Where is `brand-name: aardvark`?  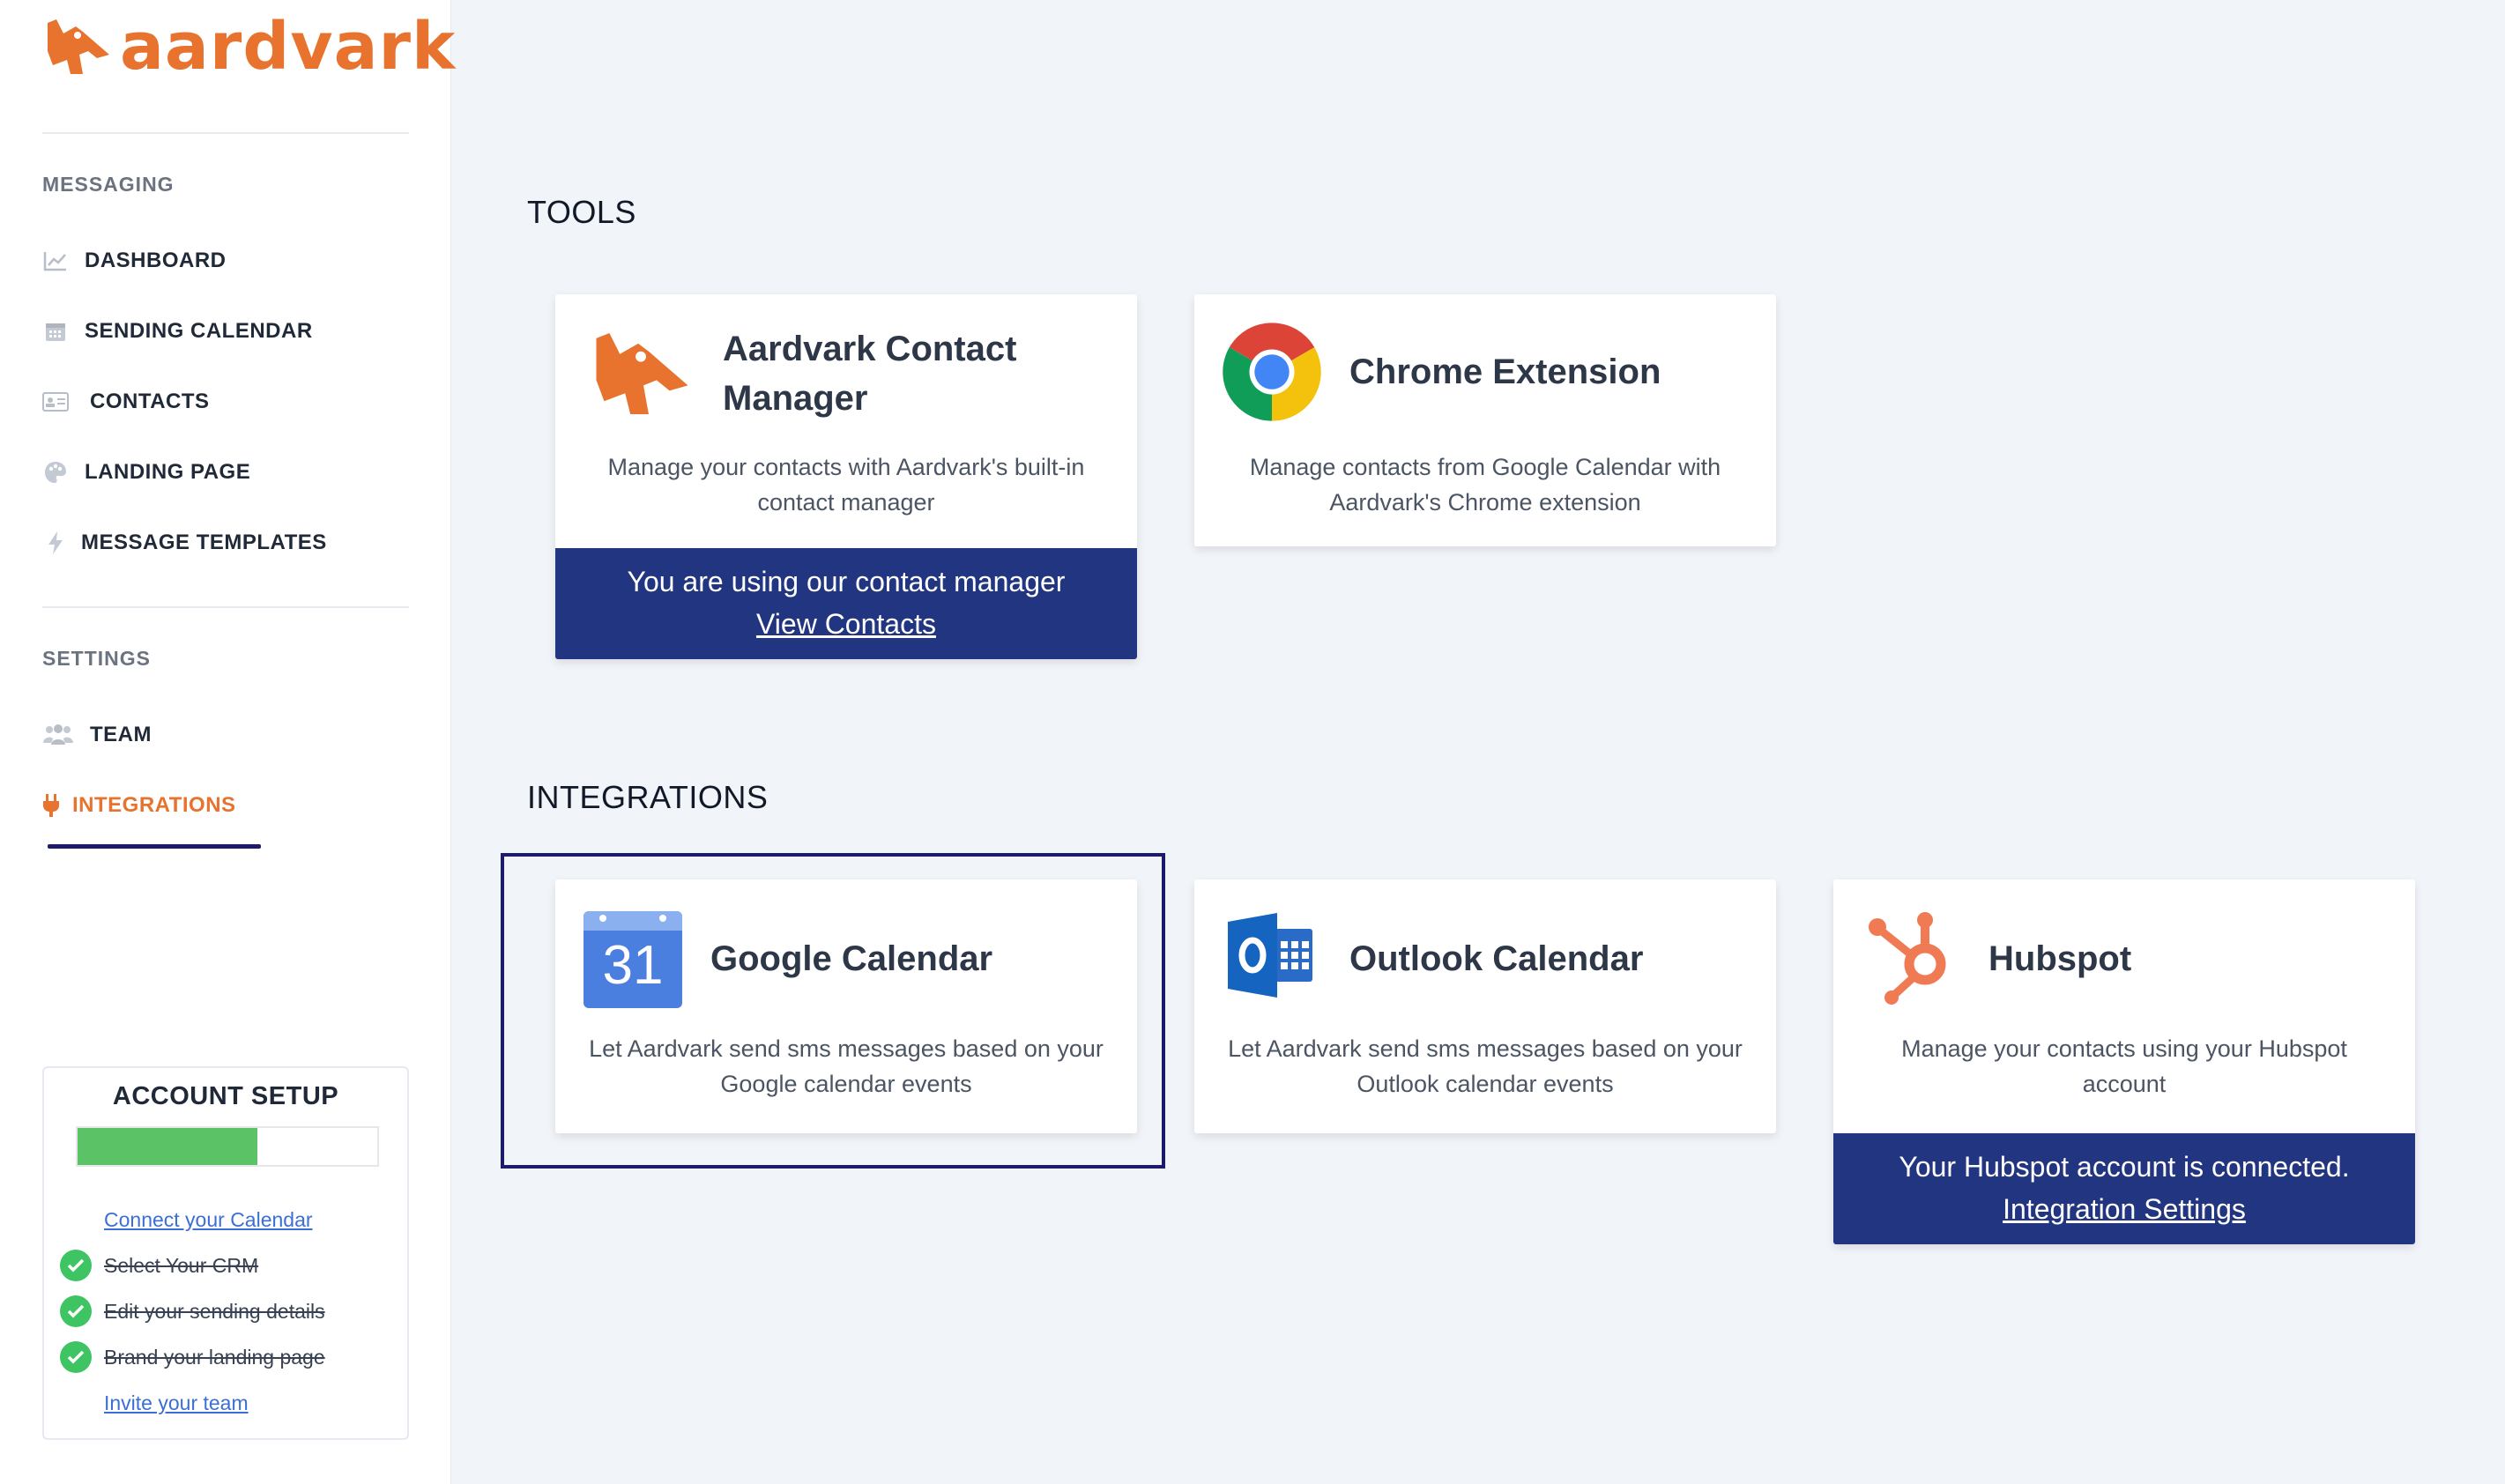 brand-name: aardvark is located at coordinates (288, 47).